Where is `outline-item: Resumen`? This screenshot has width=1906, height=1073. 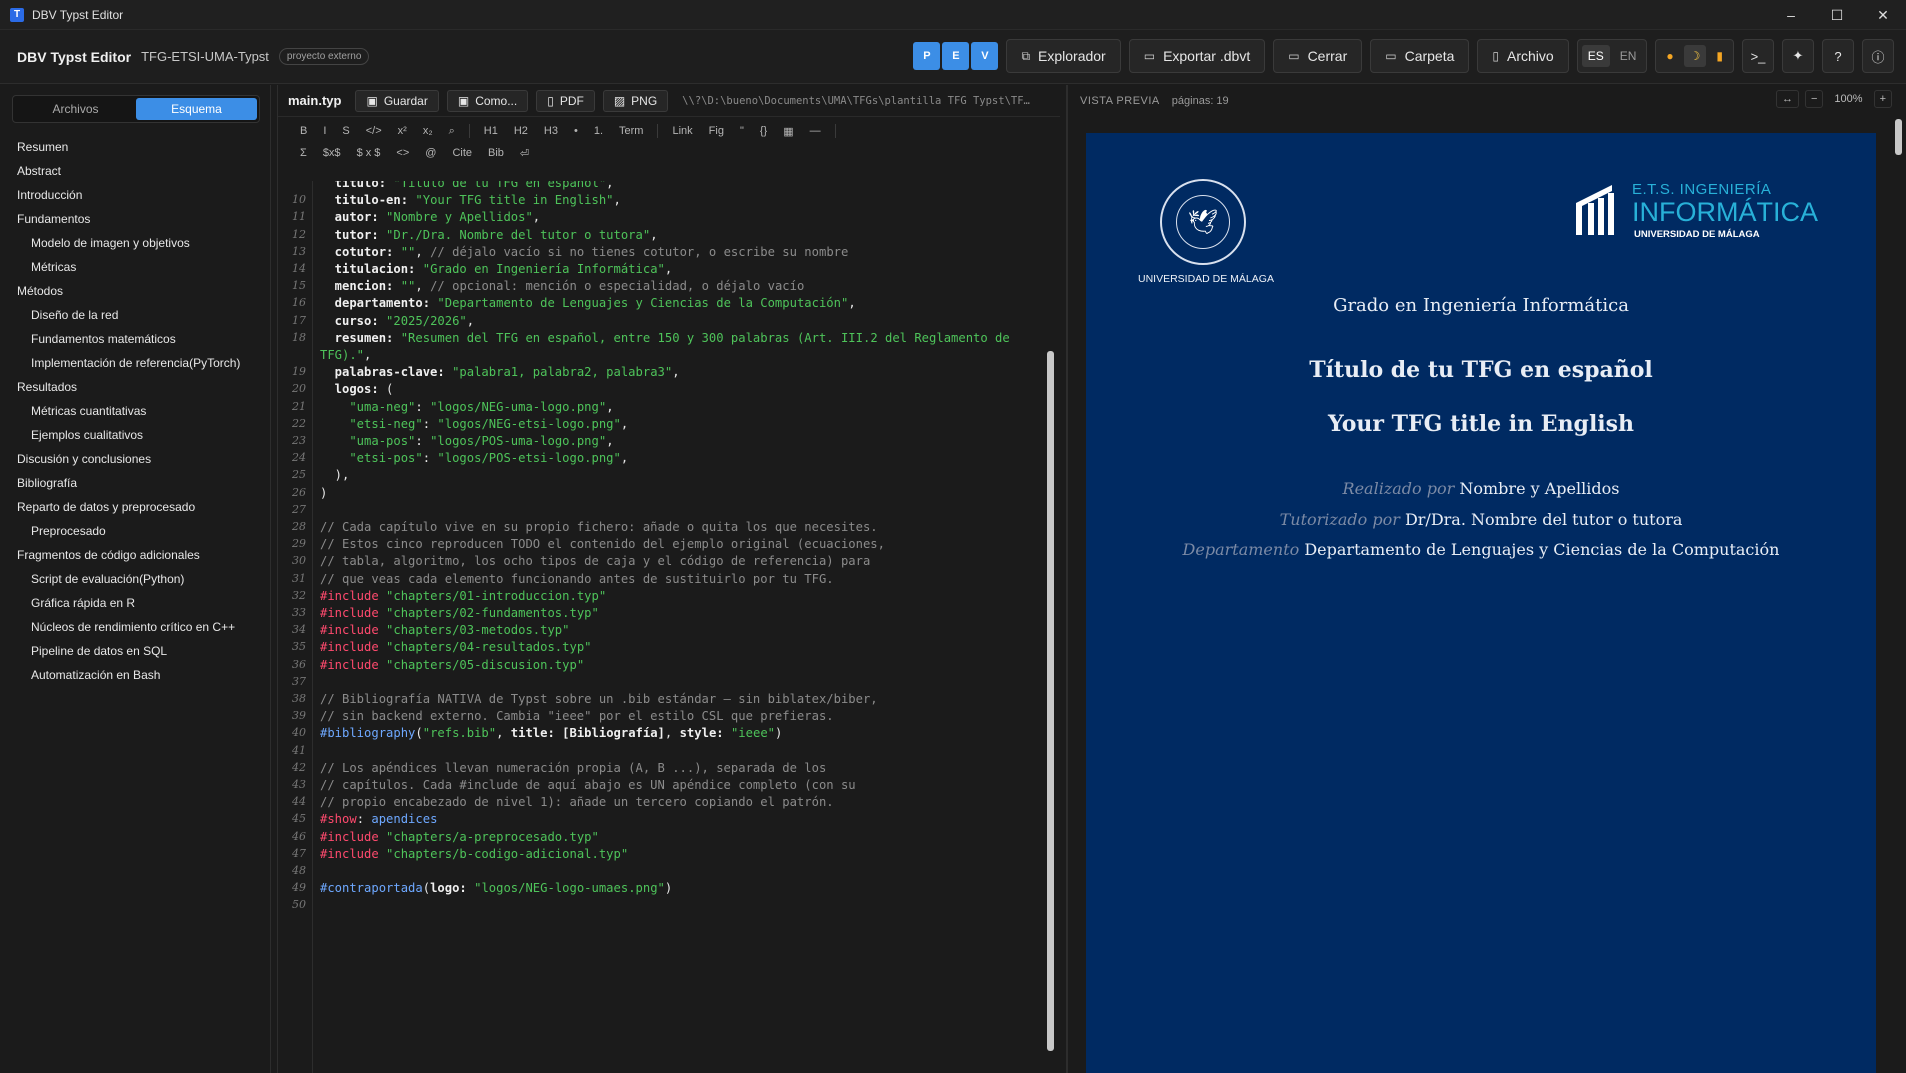 outline-item: Resumen is located at coordinates (135, 147).